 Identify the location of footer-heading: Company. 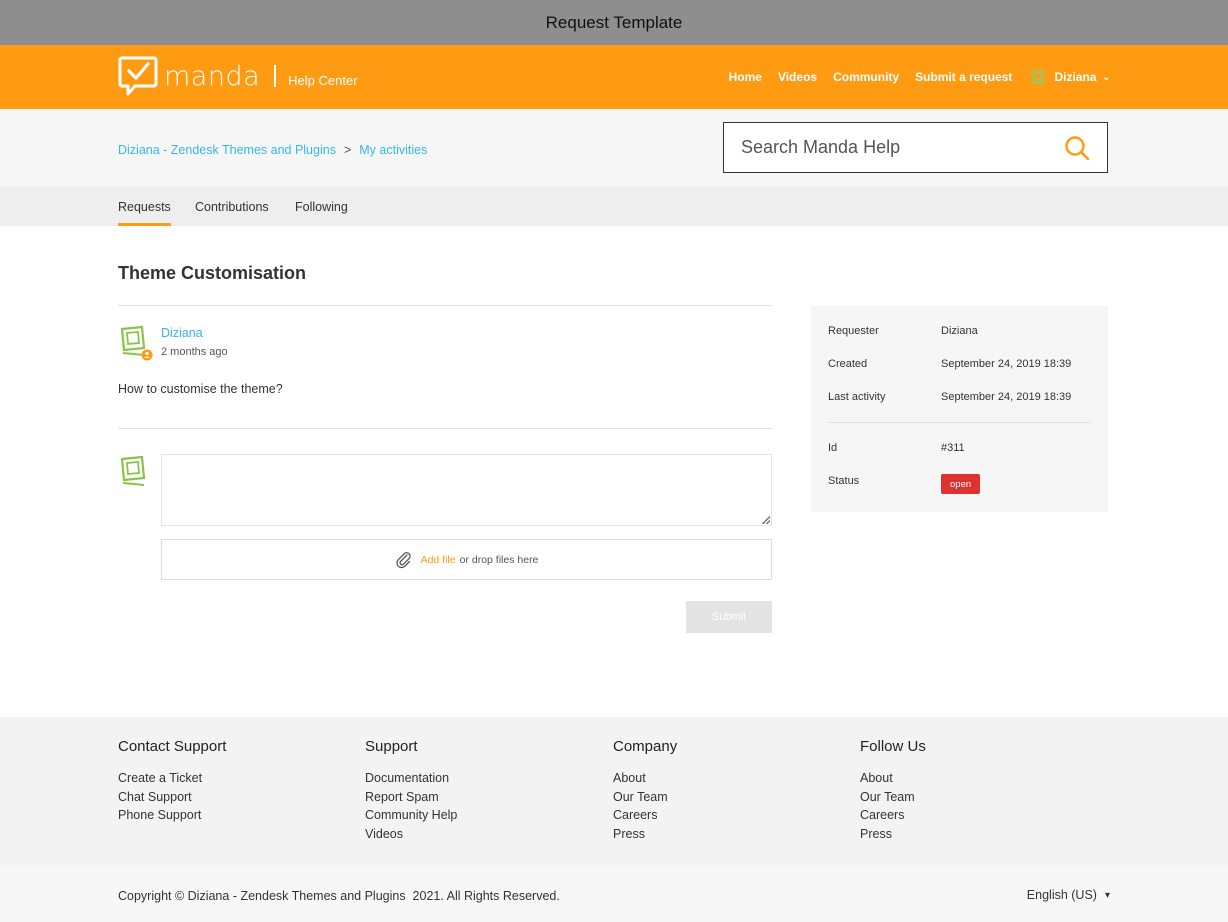
(645, 746).